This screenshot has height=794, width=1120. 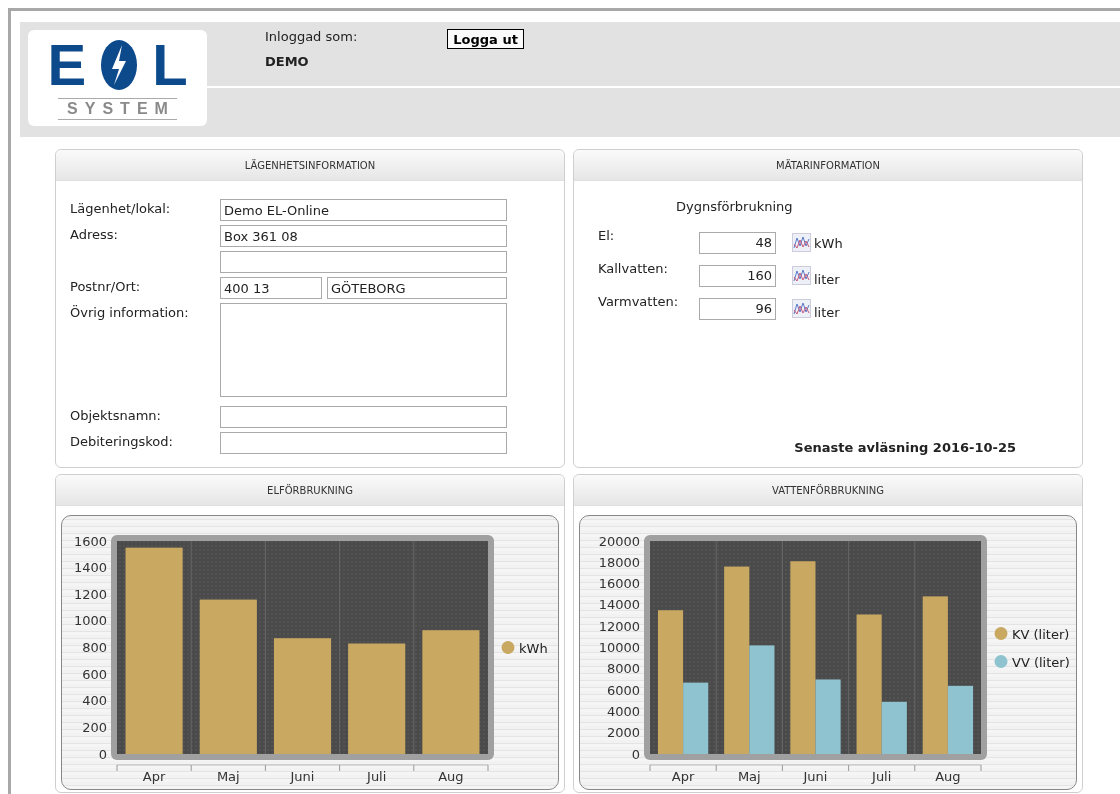 I want to click on last-reading-text: Senaste avläsning 2016-10-25, so click(x=905, y=447).